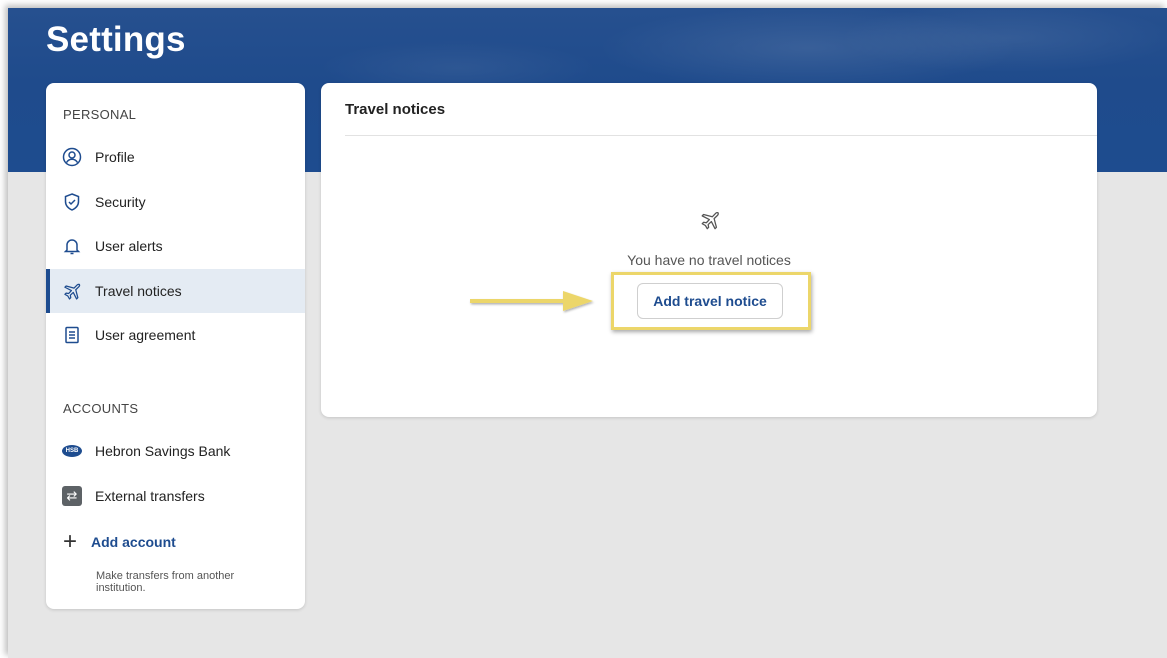 The width and height of the screenshot is (1167, 658). What do you see at coordinates (100, 114) in the screenshot?
I see `personal-heading: PERSONAL` at bounding box center [100, 114].